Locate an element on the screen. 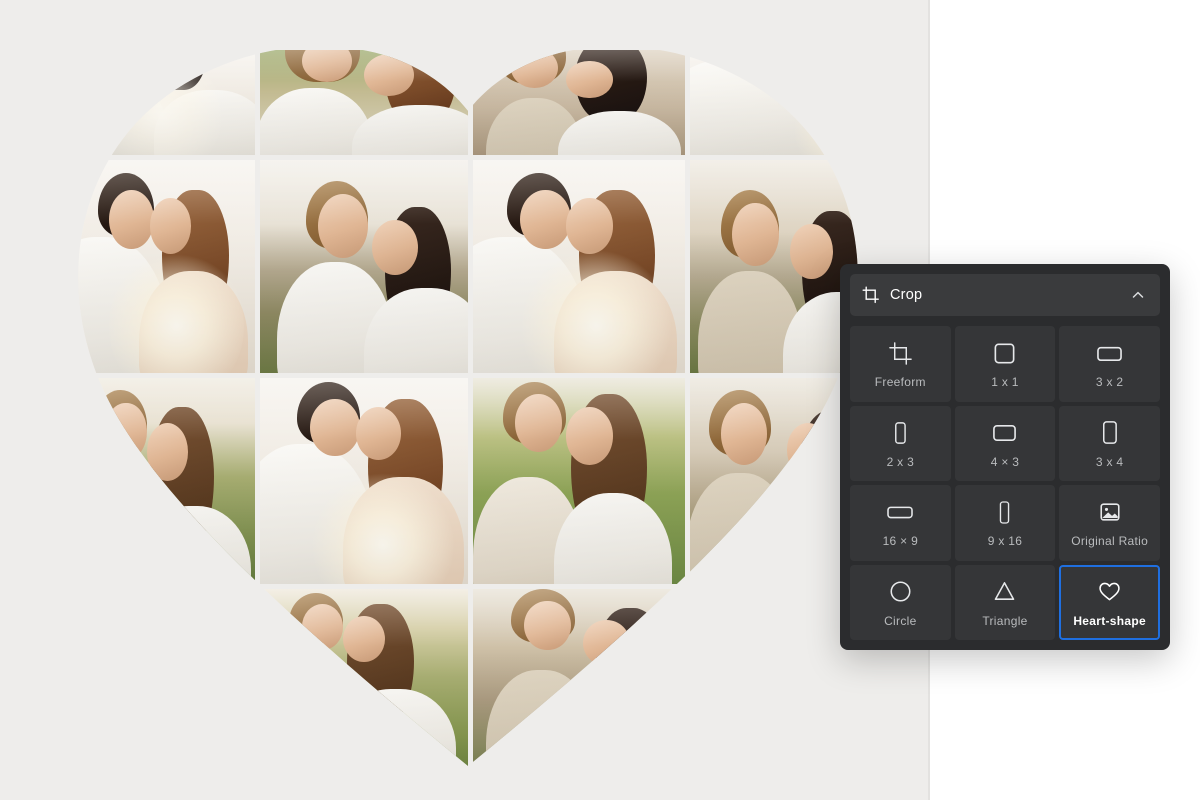 This screenshot has width=1200, height=800. freeform-crop-icon is located at coordinates (900, 353).